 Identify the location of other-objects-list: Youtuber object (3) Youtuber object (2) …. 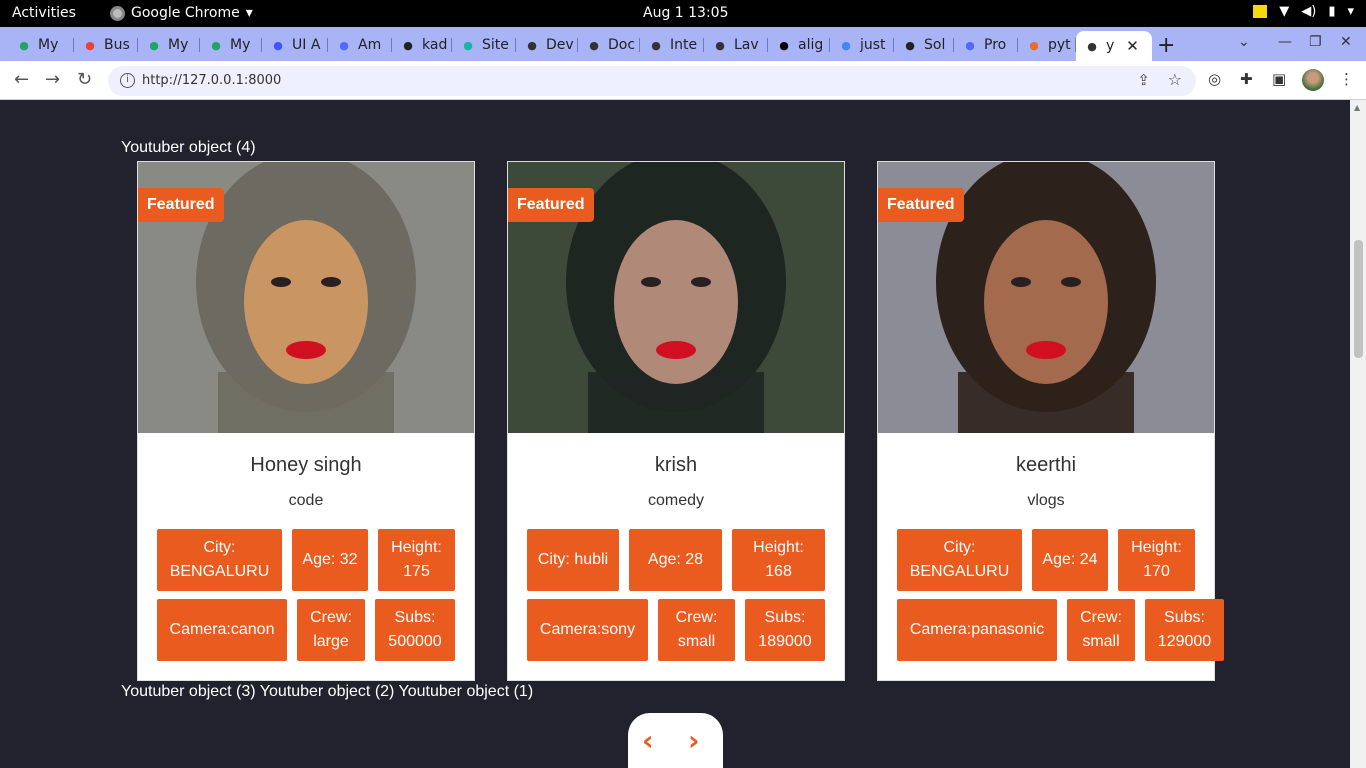
(327, 692).